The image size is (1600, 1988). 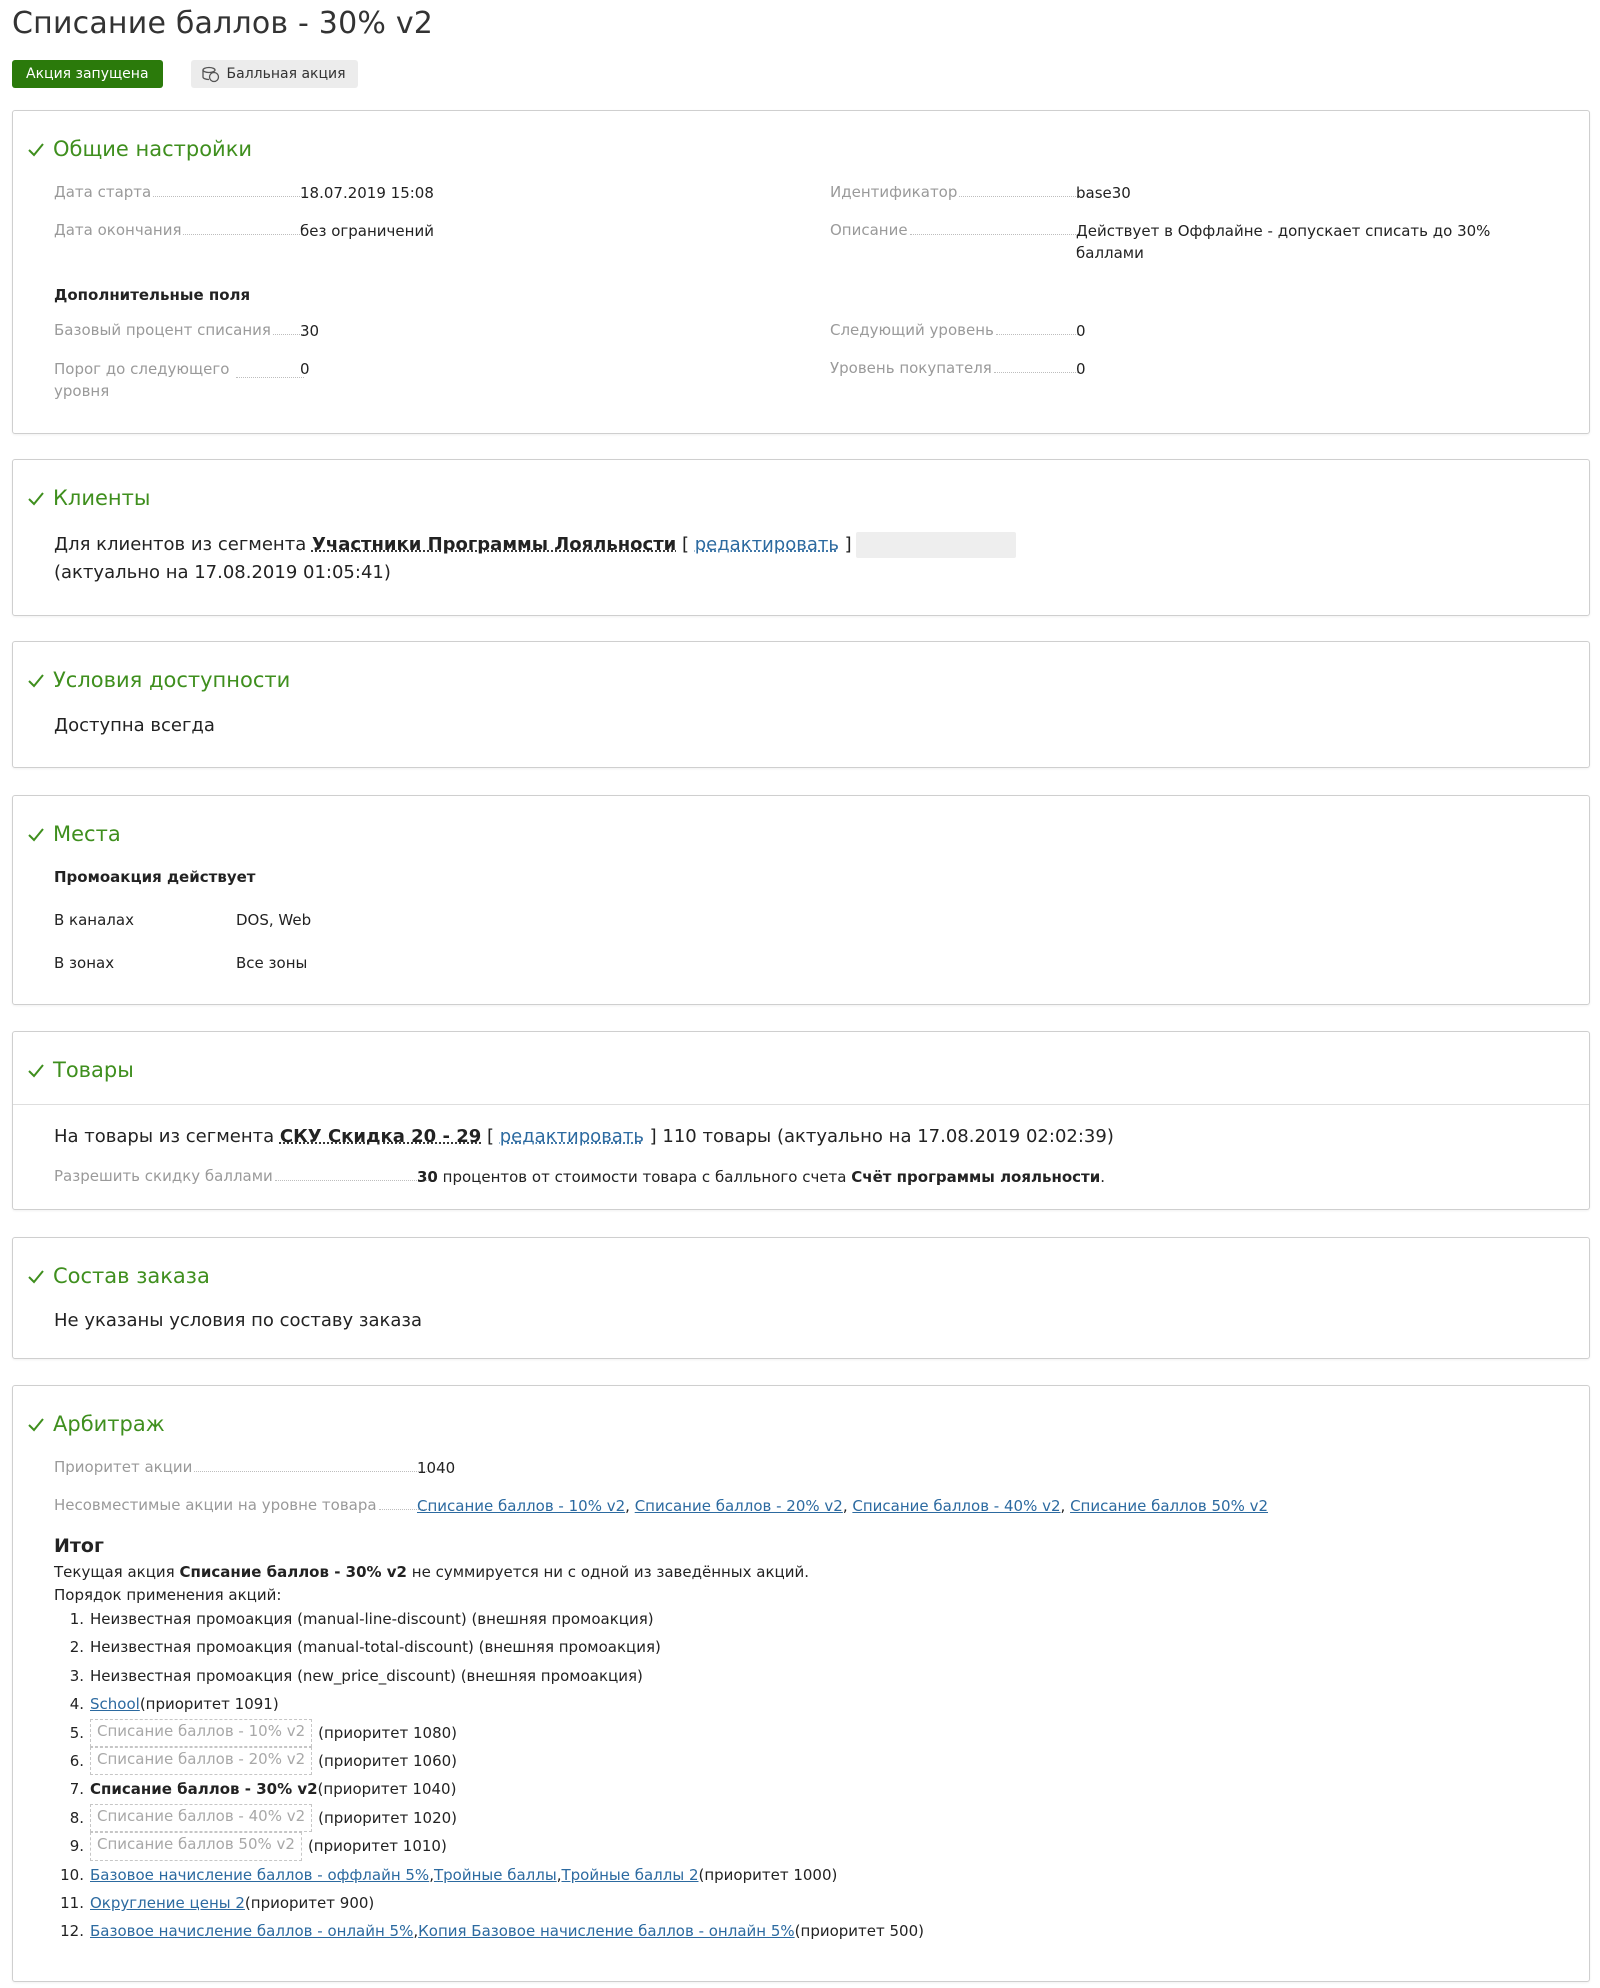 I want to click on start-date-label: Дата старта, so click(x=179, y=192).